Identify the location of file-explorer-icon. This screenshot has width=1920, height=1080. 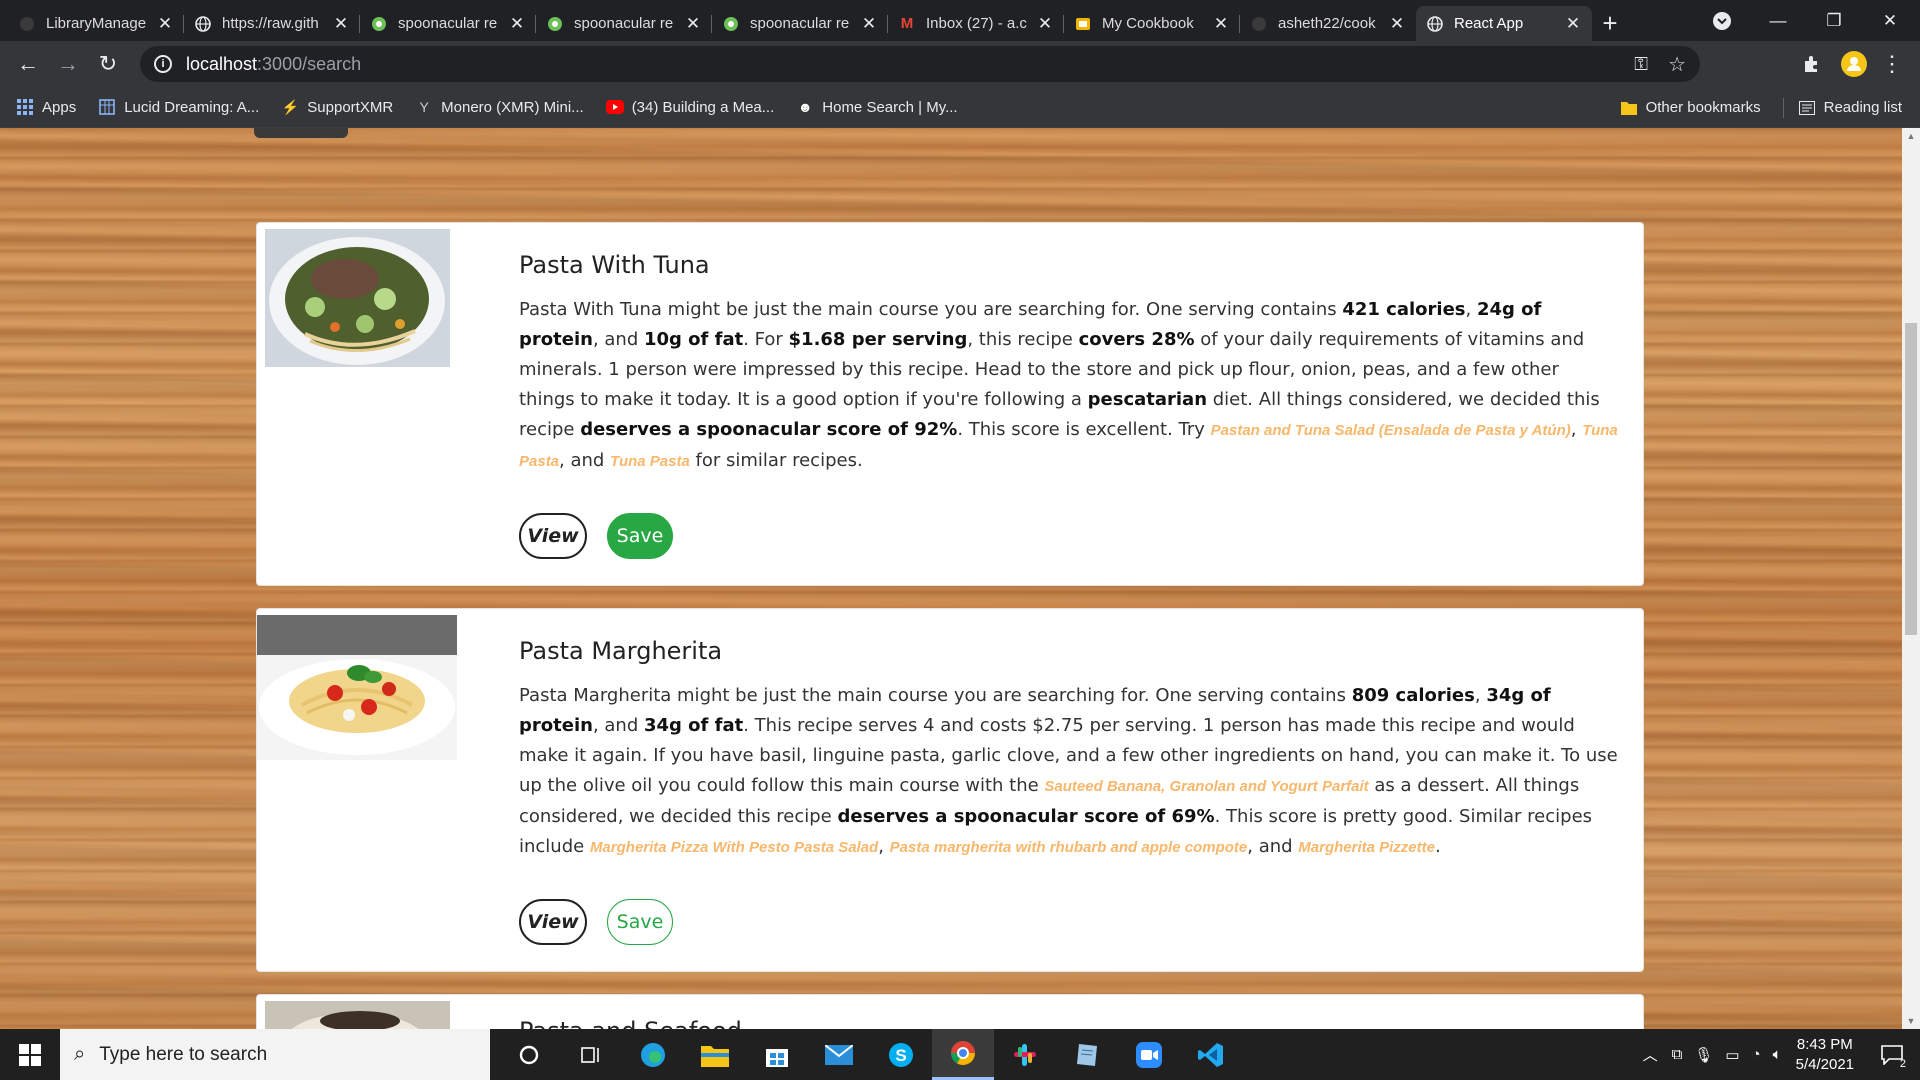
(715, 1054).